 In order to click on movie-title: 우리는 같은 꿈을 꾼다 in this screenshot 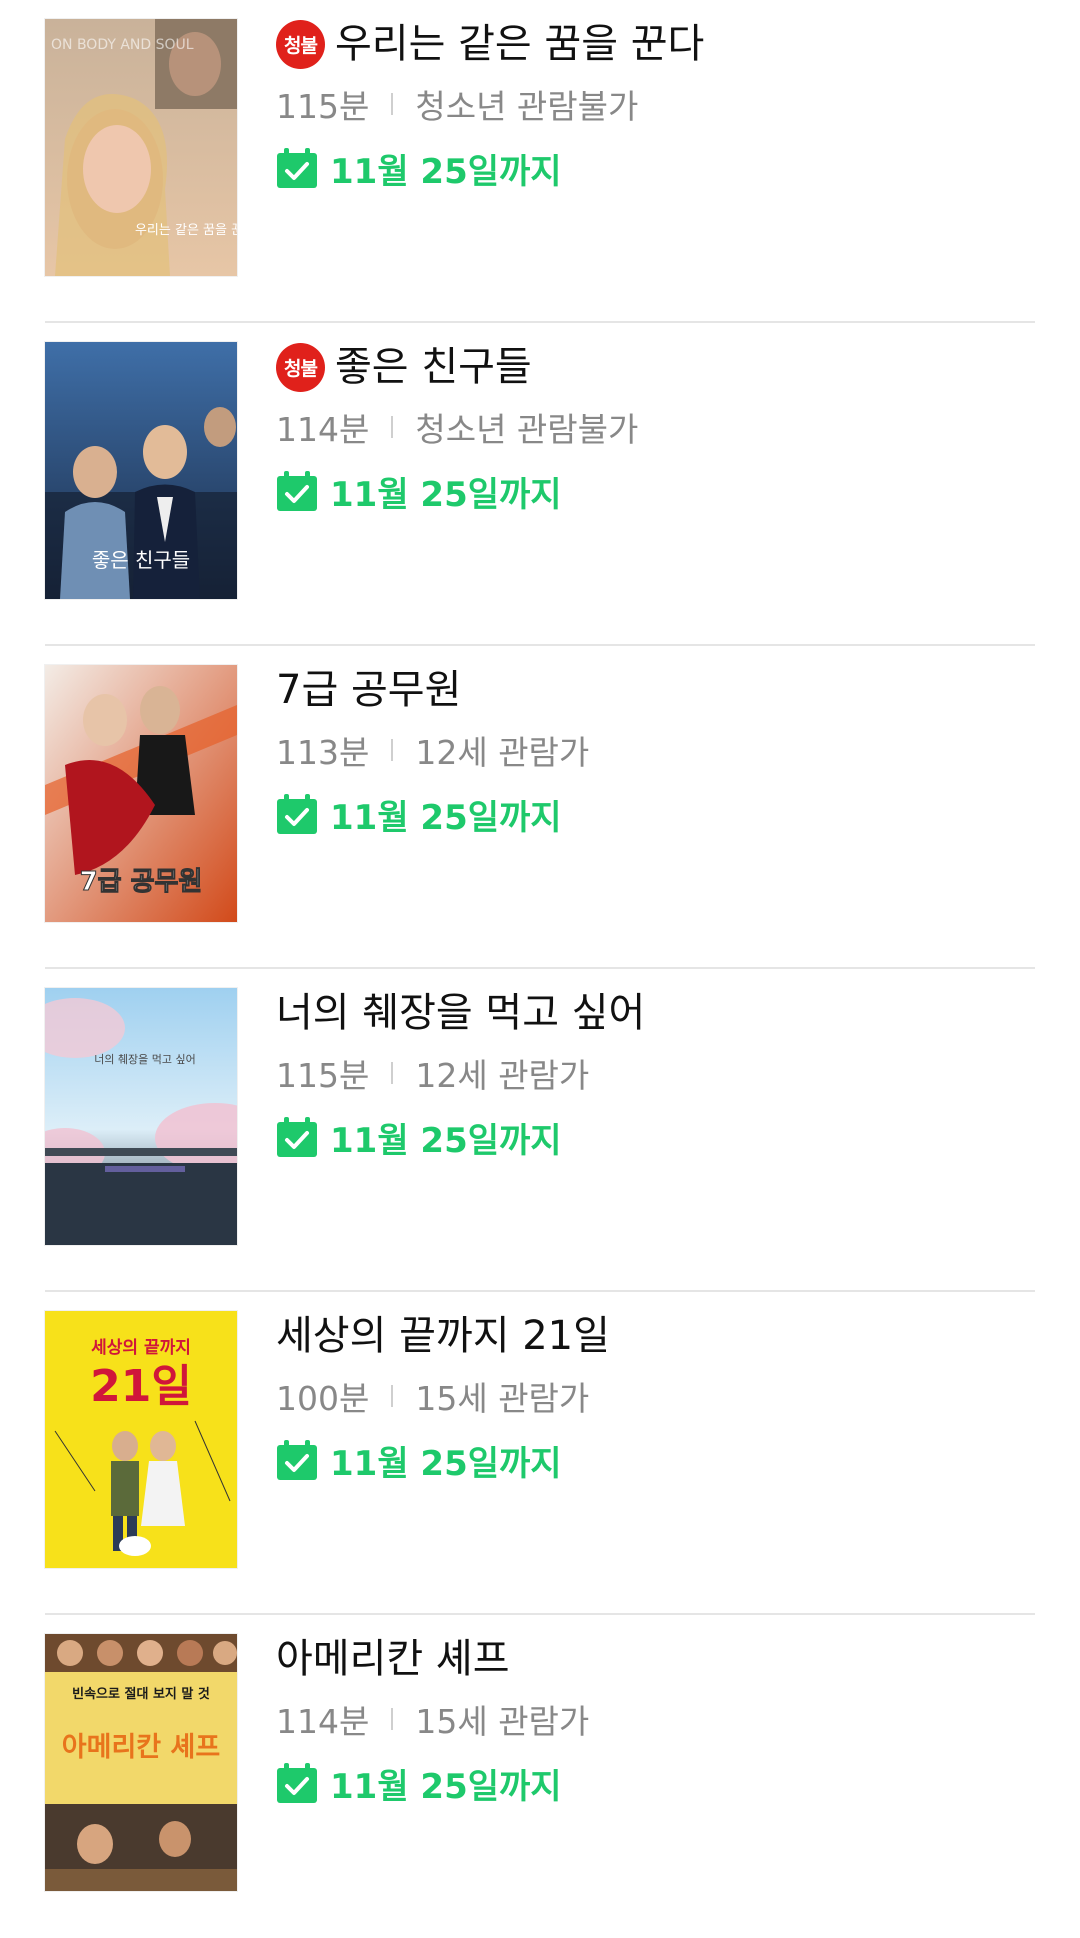, I will do `click(519, 44)`.